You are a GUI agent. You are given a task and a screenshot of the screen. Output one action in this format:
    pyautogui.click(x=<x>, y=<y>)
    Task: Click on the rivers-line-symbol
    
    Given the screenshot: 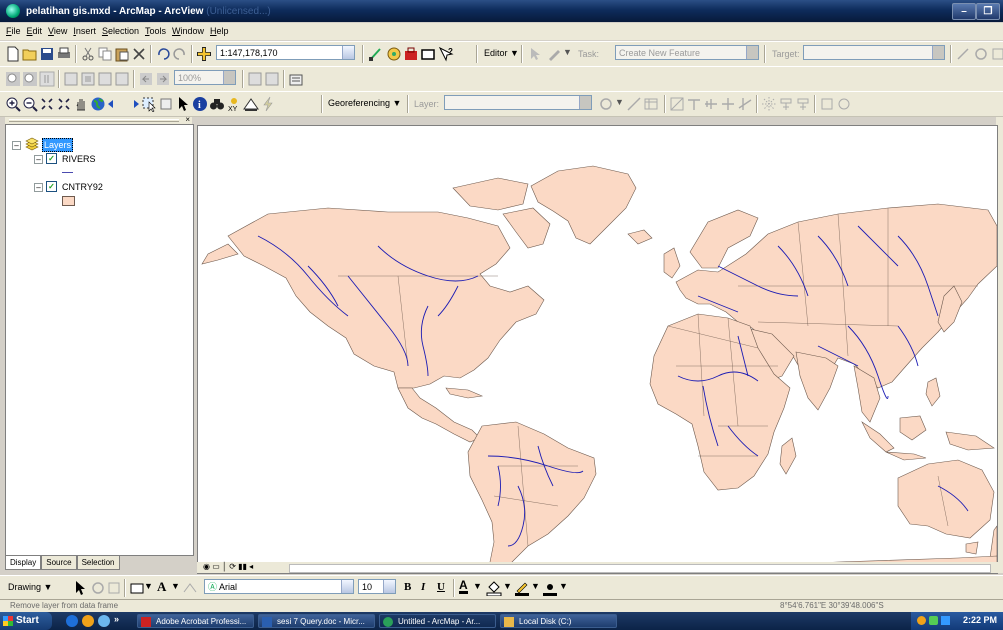 What is the action you would take?
    pyautogui.click(x=67, y=172)
    